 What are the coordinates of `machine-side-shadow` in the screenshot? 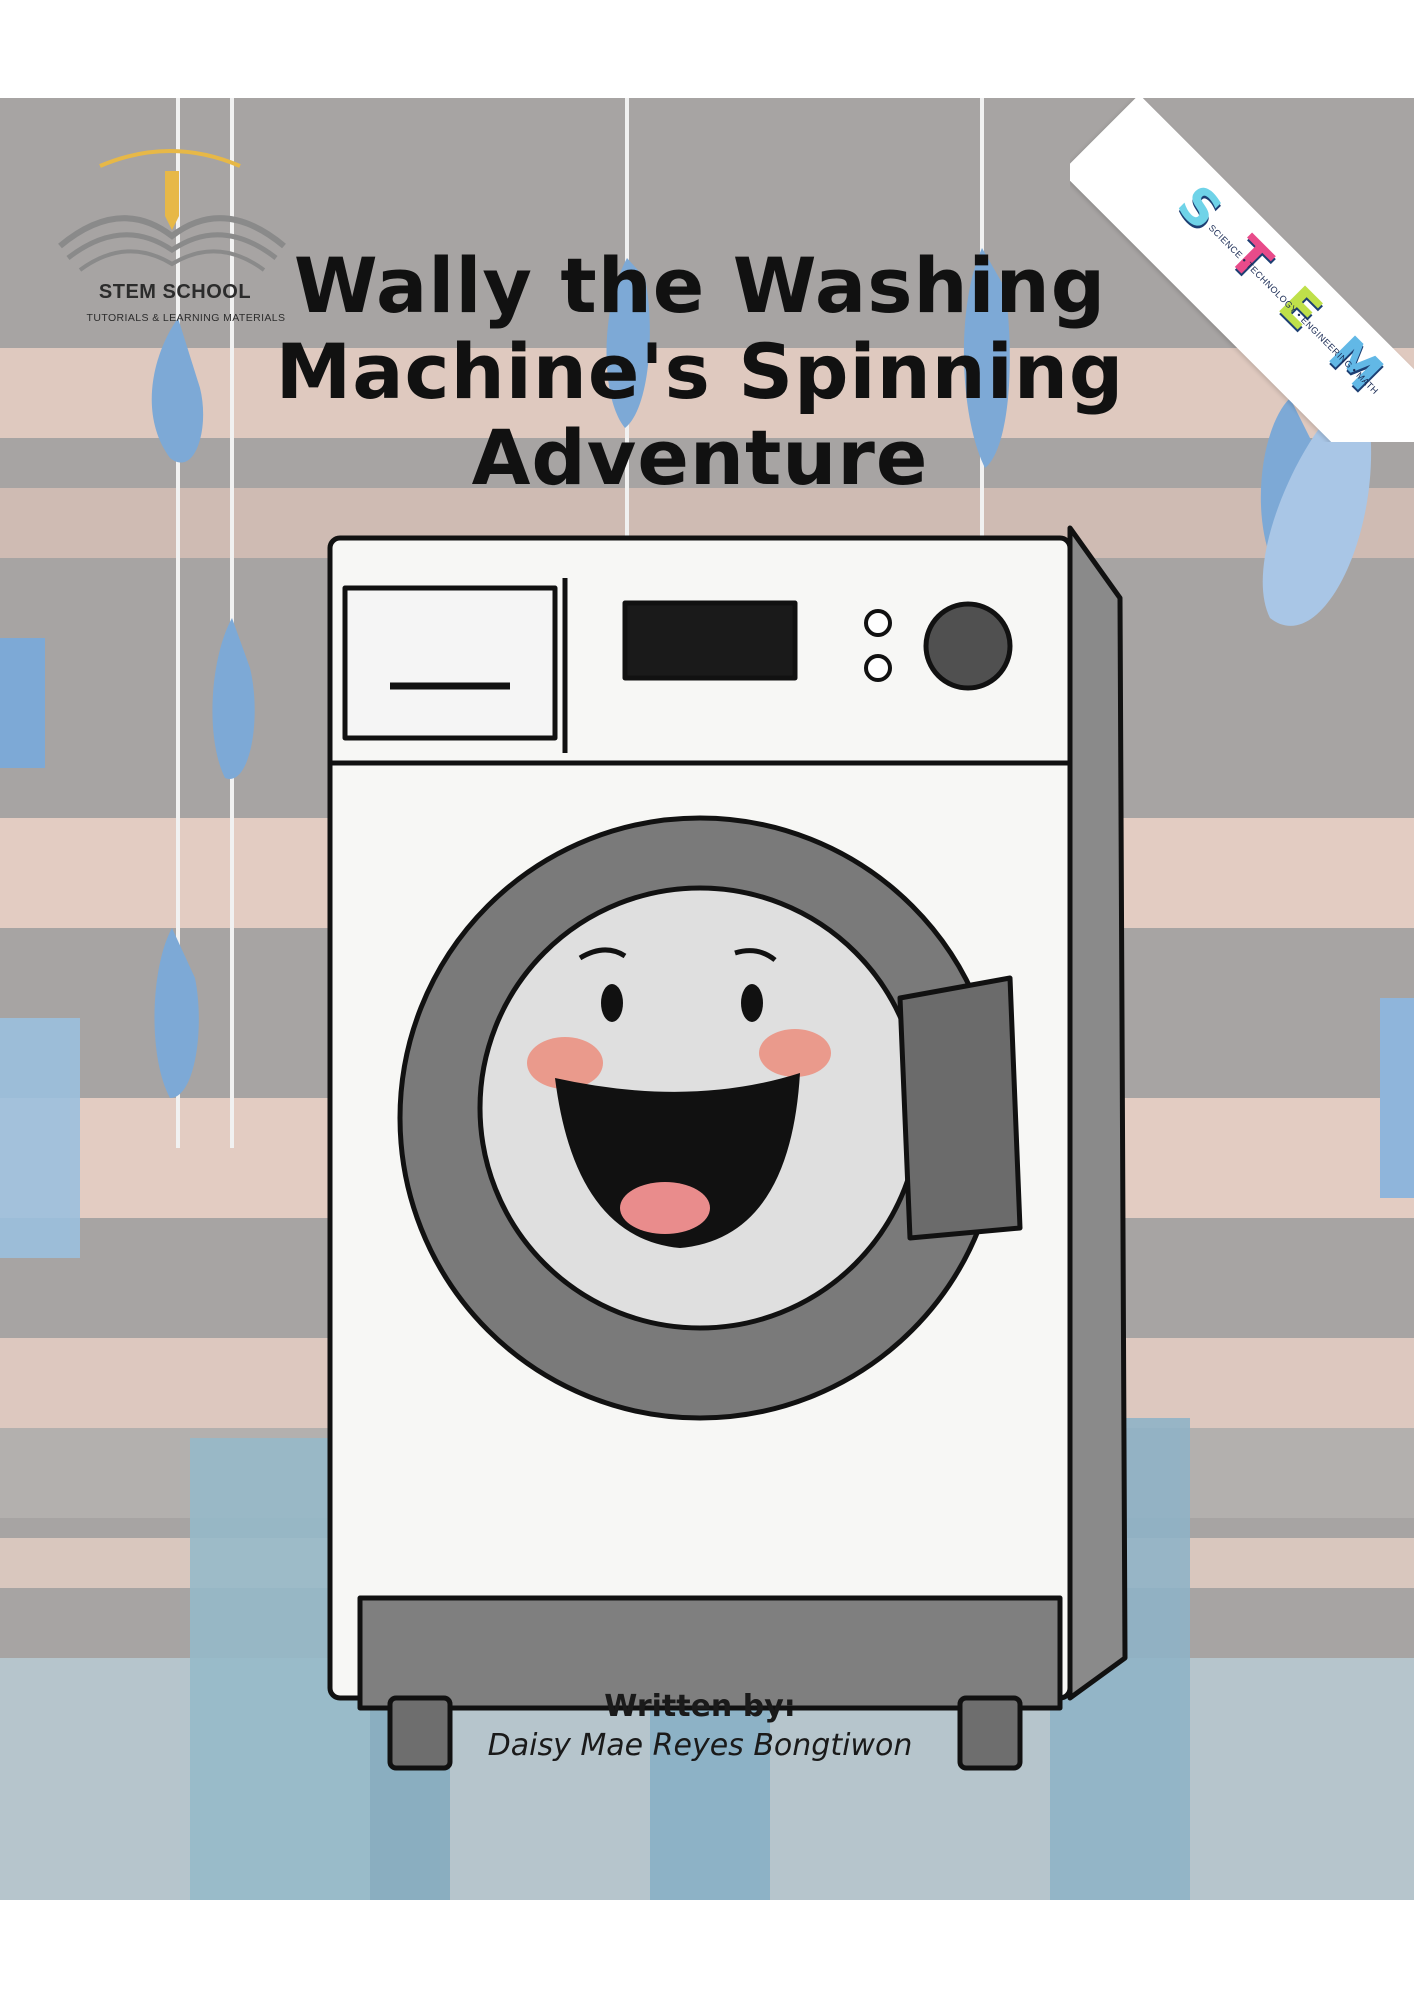 It's located at (1097, 1113).